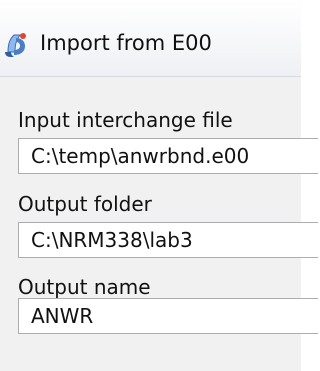  What do you see at coordinates (168, 240) in the screenshot?
I see `output-folder-field: C:\NRM338\lab3` at bounding box center [168, 240].